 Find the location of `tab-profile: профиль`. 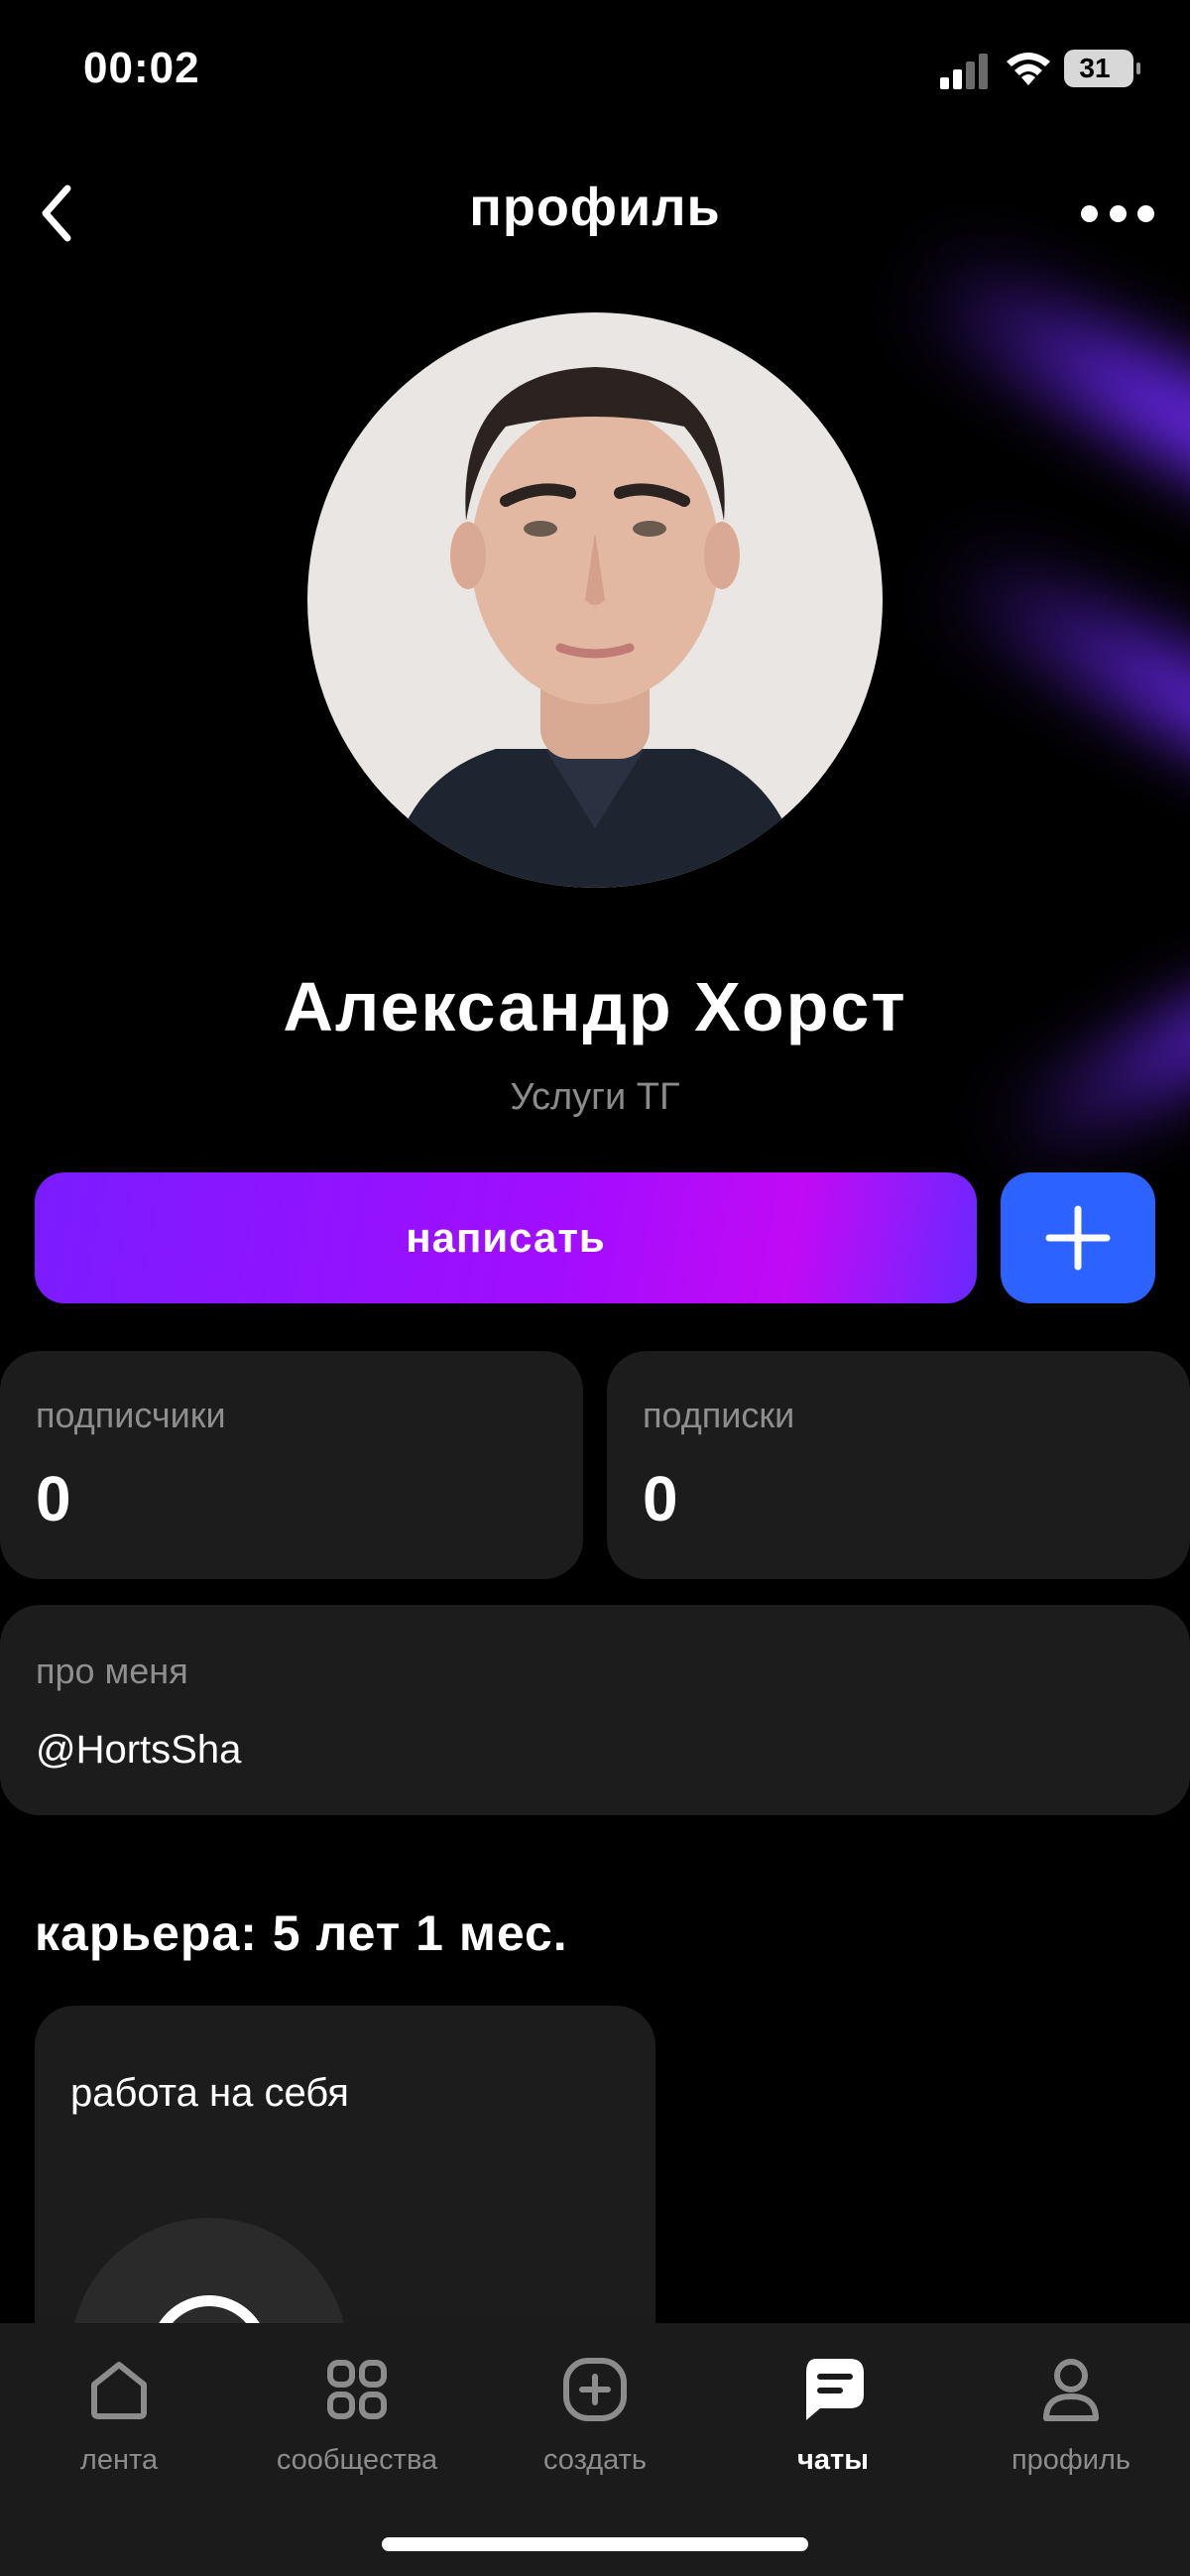

tab-profile: профиль is located at coordinates (1071, 2417).